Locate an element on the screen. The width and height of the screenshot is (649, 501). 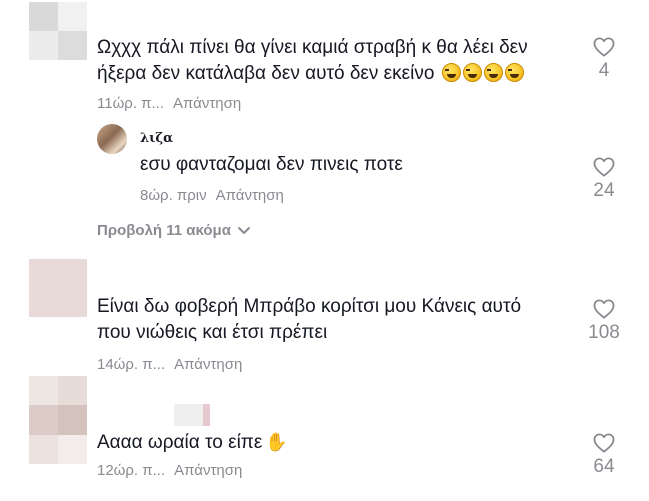
view-more-replies-button: Προβολή 11 ακόμα is located at coordinates (174, 230).